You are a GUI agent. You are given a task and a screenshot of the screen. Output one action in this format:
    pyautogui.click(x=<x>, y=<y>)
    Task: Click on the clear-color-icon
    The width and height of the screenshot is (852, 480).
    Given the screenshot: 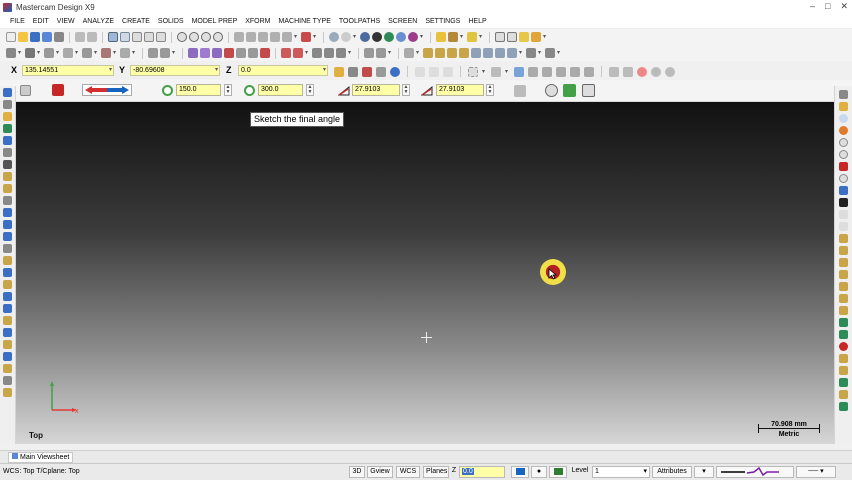 What is the action you would take?
    pyautogui.click(x=642, y=71)
    